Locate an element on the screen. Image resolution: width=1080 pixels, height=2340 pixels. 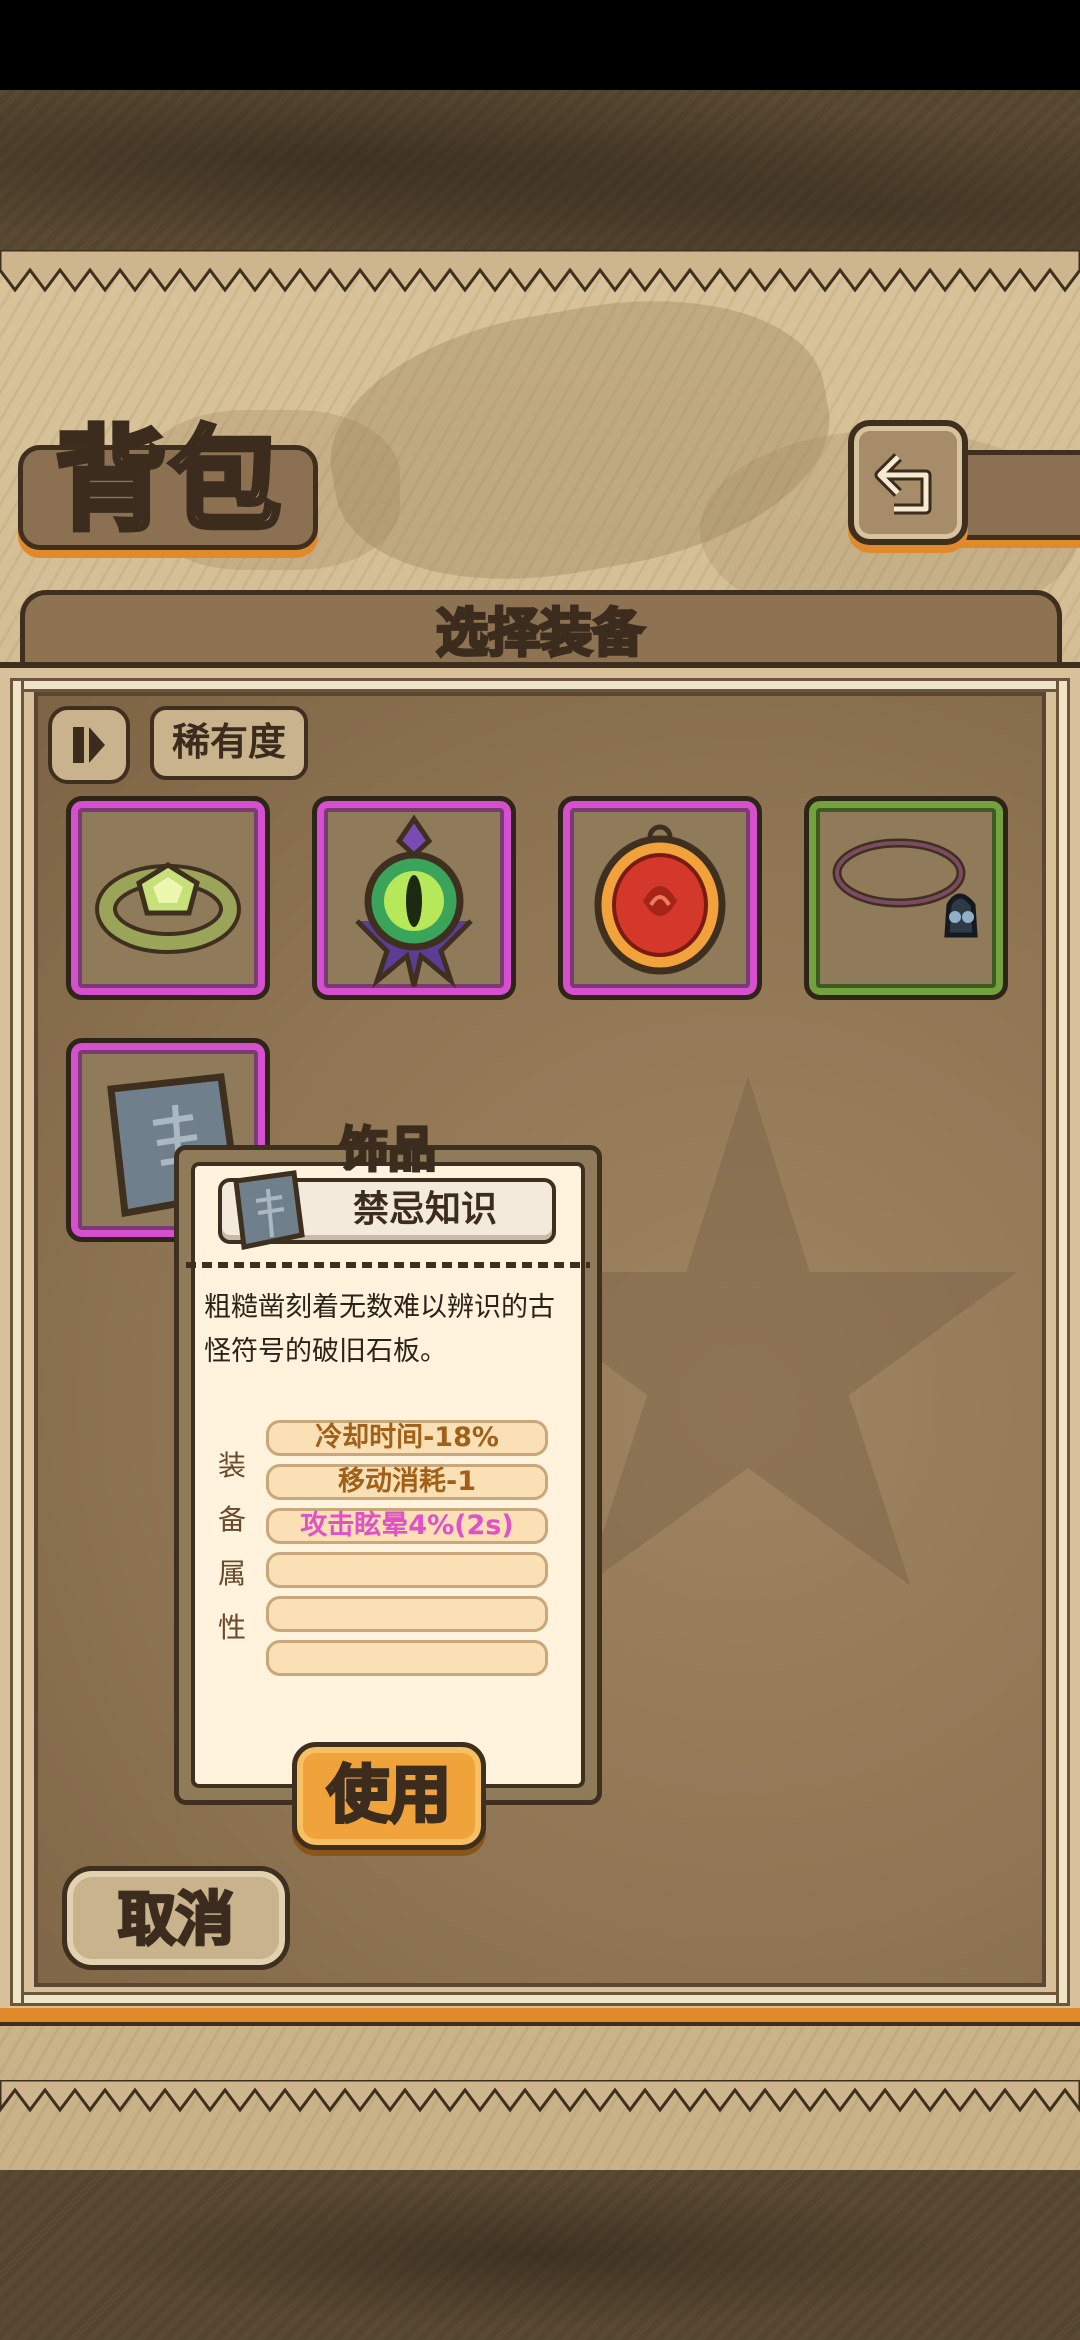
item-slot-eye-amulet is located at coordinates (414, 898).